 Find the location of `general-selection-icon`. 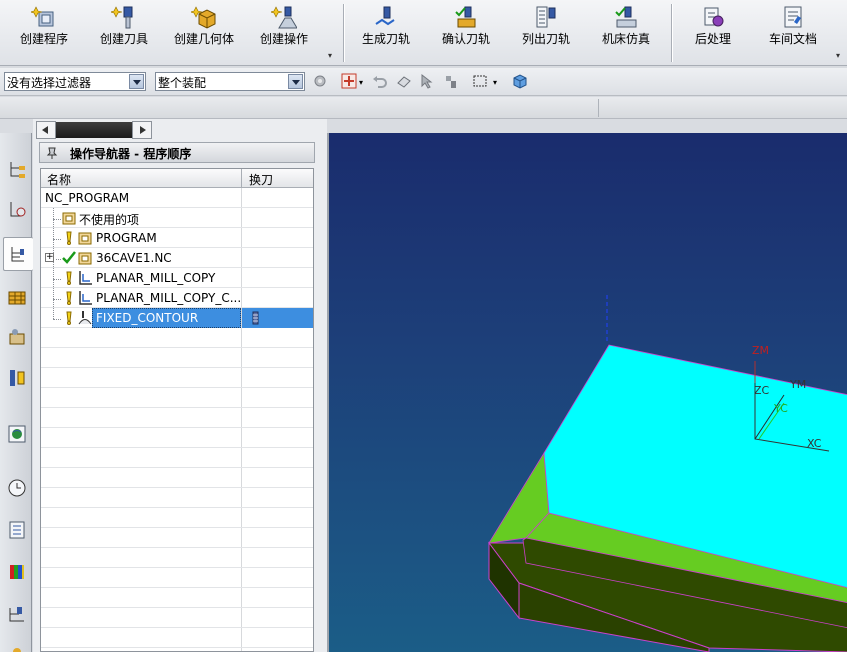

general-selection-icon is located at coordinates (320, 81).